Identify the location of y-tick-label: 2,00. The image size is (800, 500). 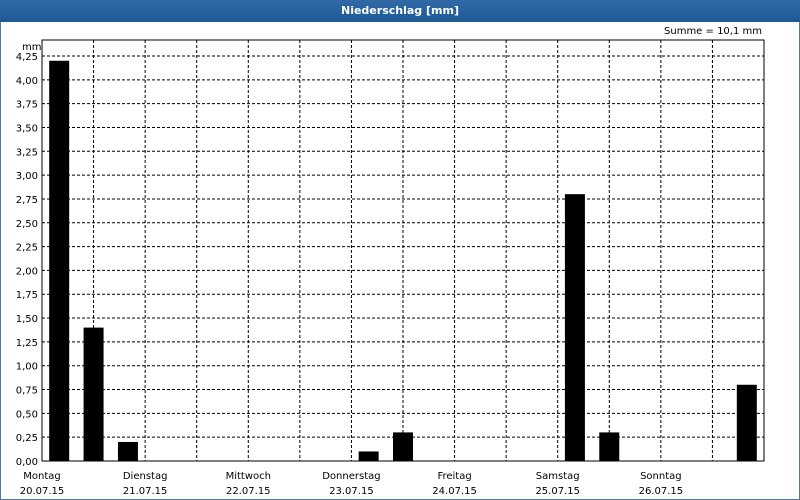
(27, 271).